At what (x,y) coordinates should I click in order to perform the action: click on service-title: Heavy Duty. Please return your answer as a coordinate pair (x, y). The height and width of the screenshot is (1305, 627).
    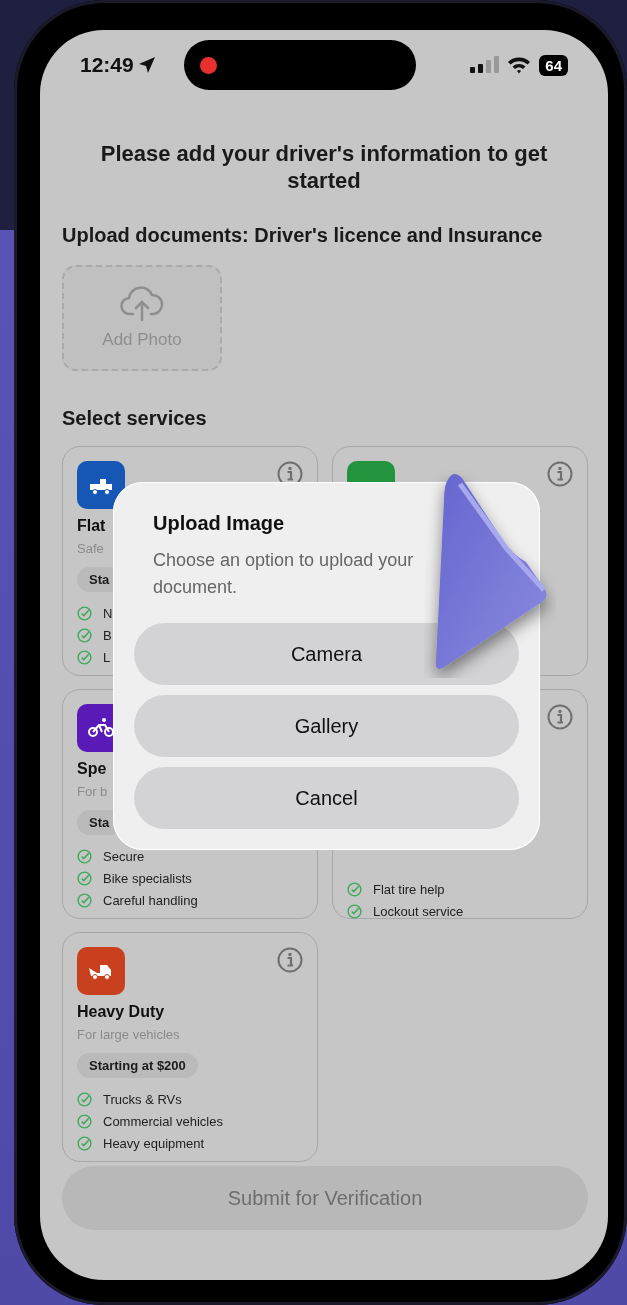
    Looking at the image, I should click on (121, 1011).